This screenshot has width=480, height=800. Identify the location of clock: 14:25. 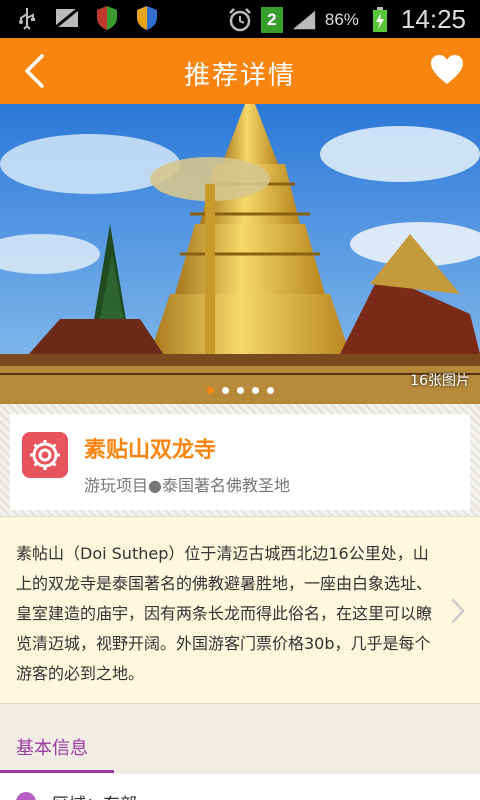
(433, 19).